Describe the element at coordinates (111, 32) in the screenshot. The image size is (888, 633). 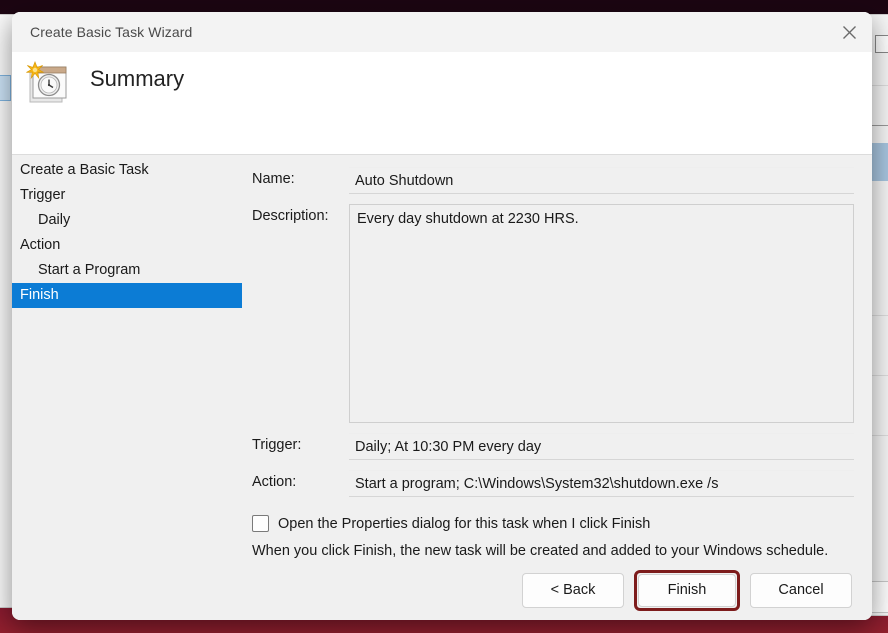
I see `dialog-title: Create Basic Task Wizard` at that location.